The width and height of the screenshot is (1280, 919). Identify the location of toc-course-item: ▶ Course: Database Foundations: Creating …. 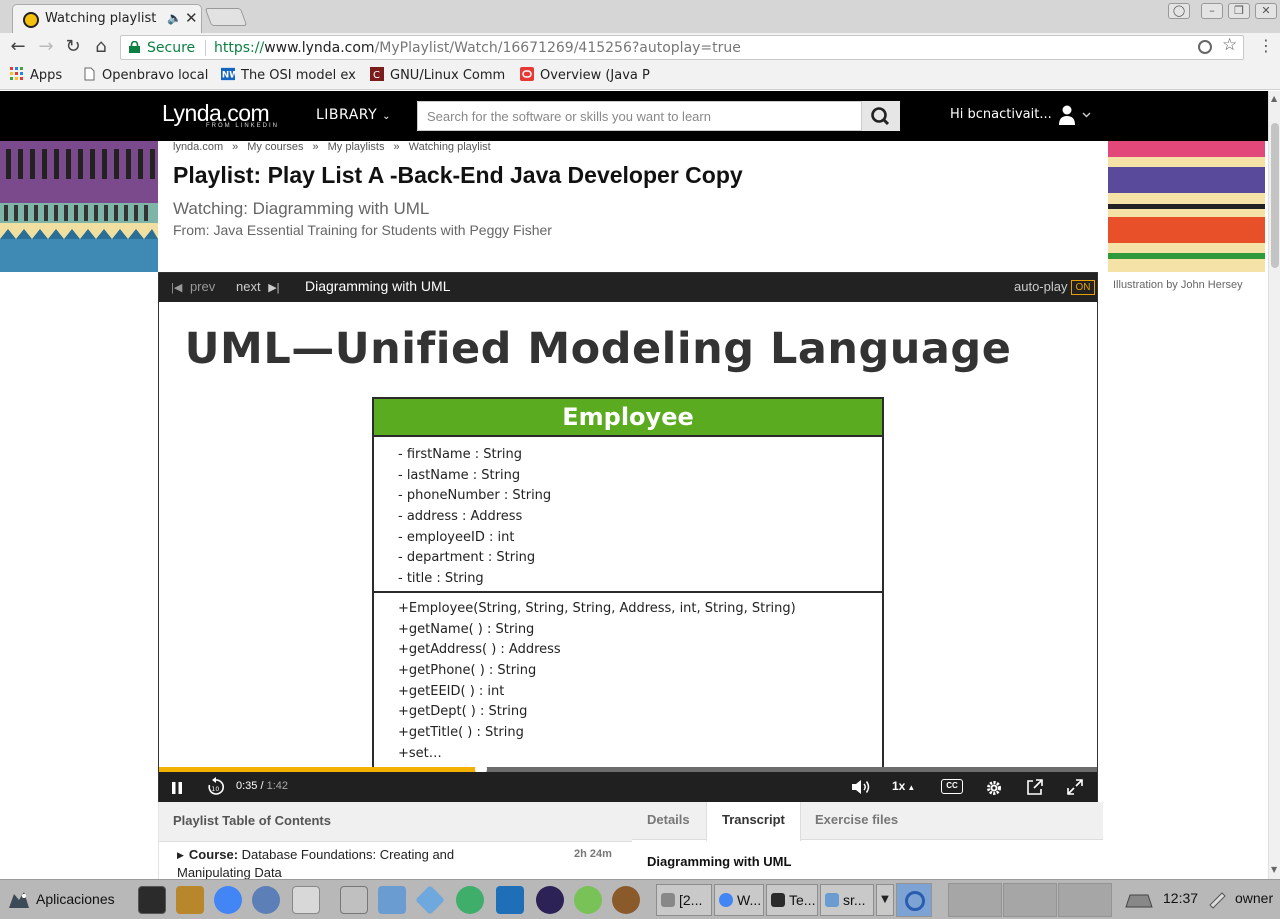
(317, 864).